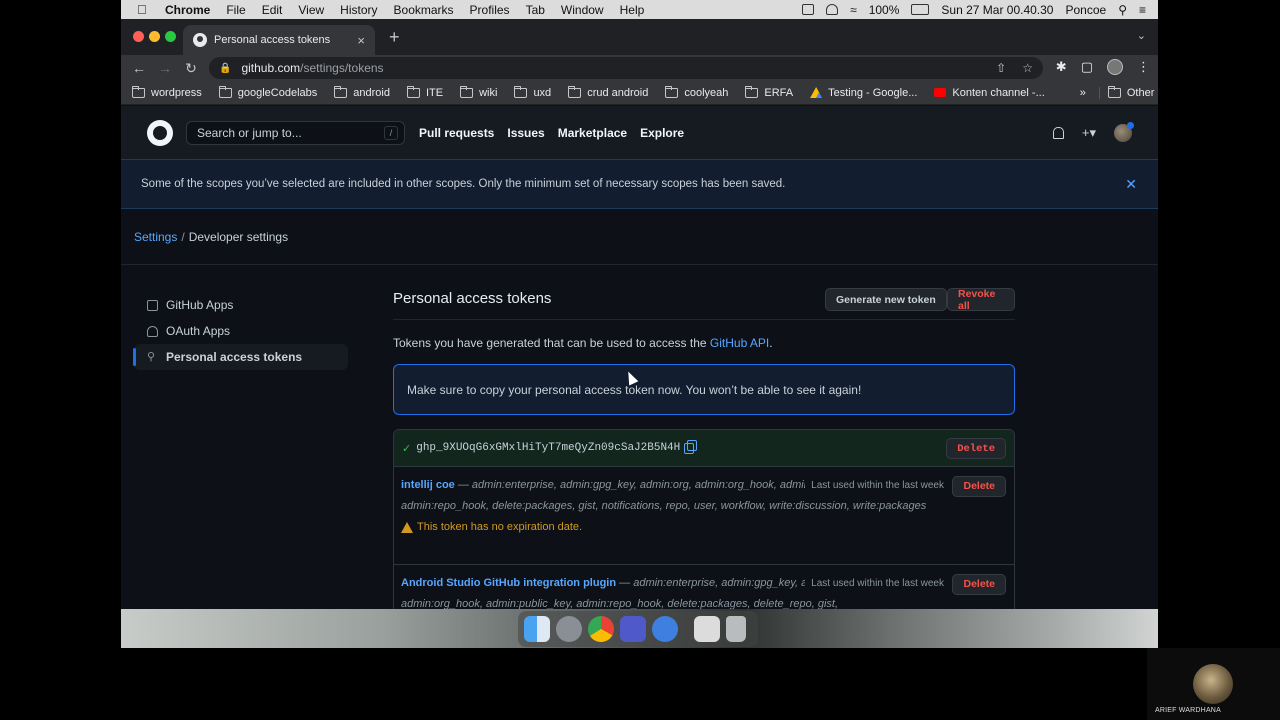 This screenshot has width=1280, height=720. I want to click on user-avatar, so click(1124, 132).